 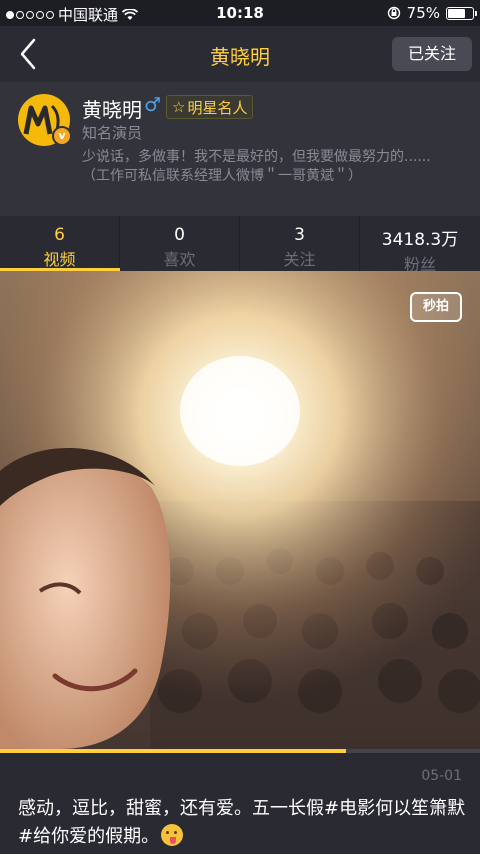 I want to click on gender-male-icon: ♂, so click(x=153, y=105).